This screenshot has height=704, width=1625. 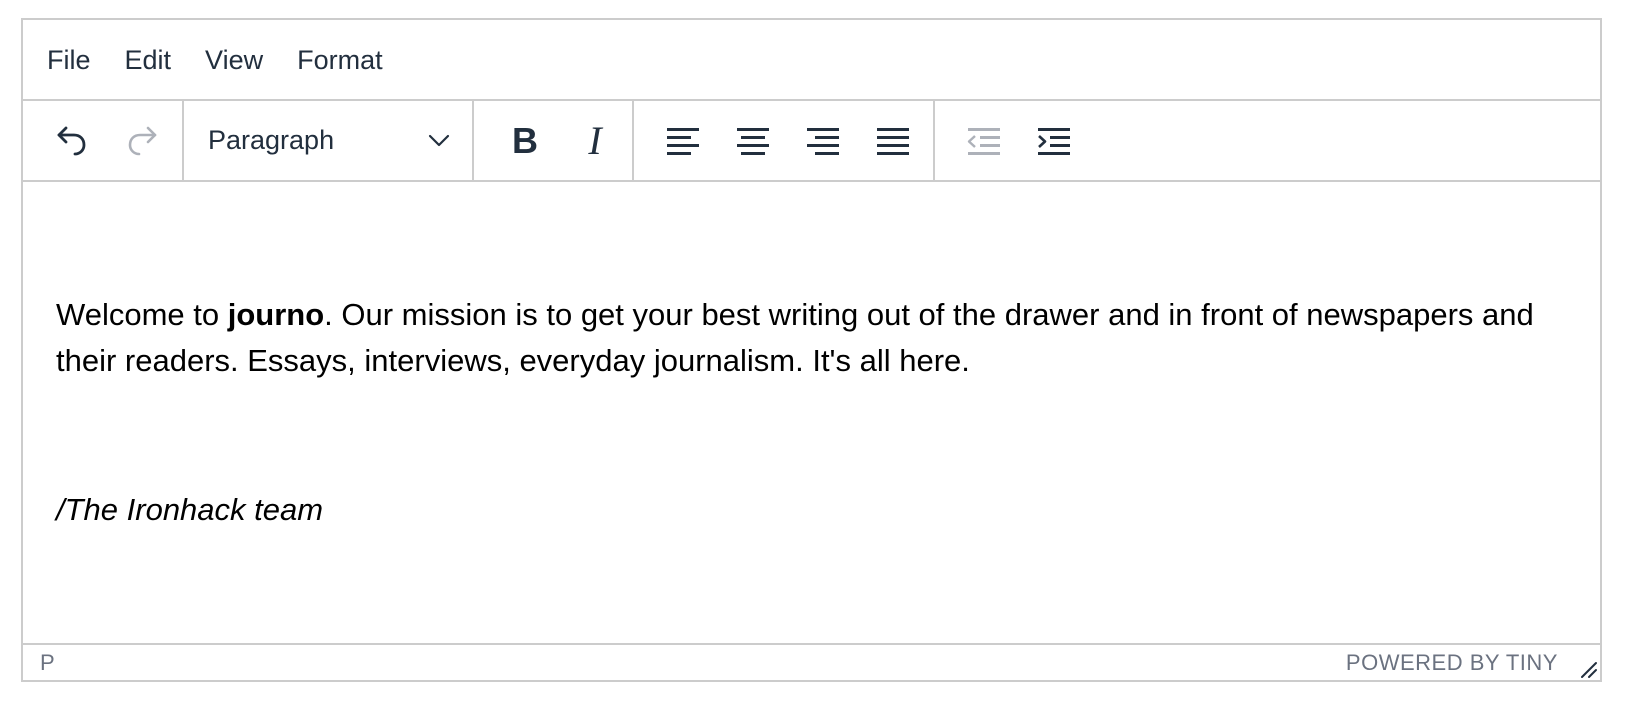 I want to click on align-center-button, so click(x=753, y=141).